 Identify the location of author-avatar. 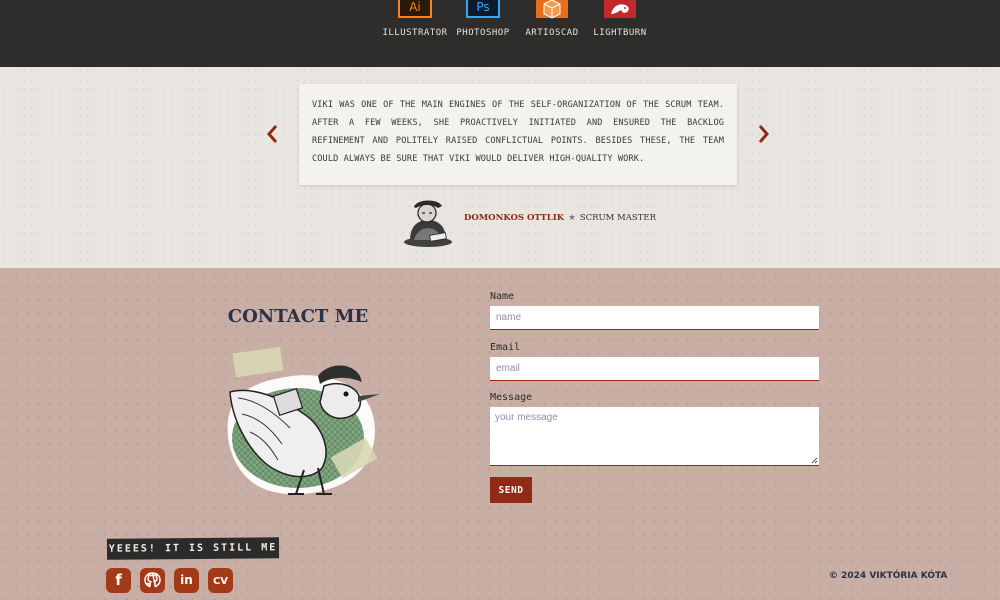
(428, 223).